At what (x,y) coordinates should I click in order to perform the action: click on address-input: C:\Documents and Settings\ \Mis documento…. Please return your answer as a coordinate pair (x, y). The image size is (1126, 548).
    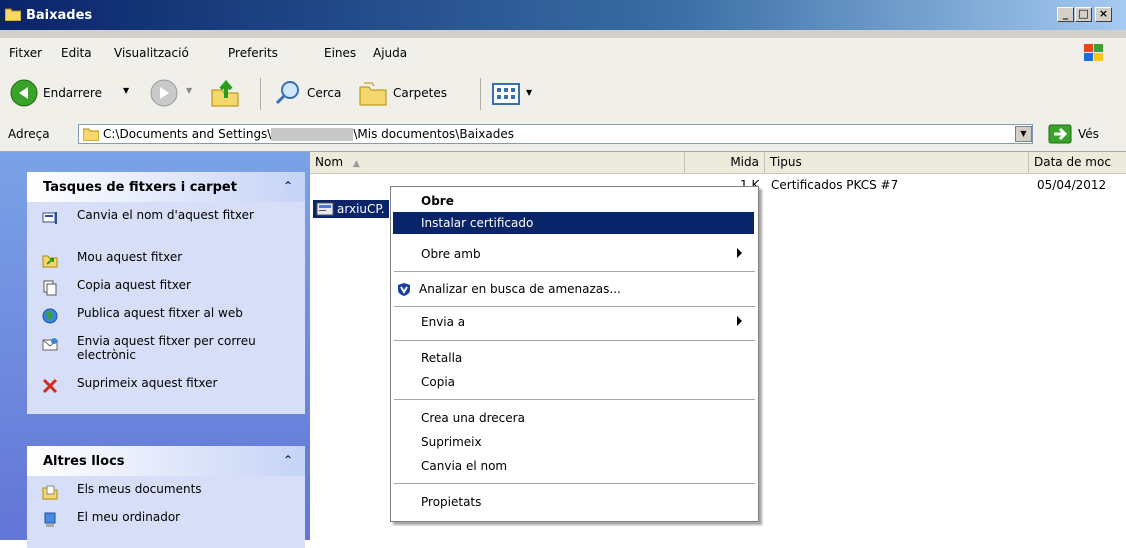
    Looking at the image, I should click on (555, 134).